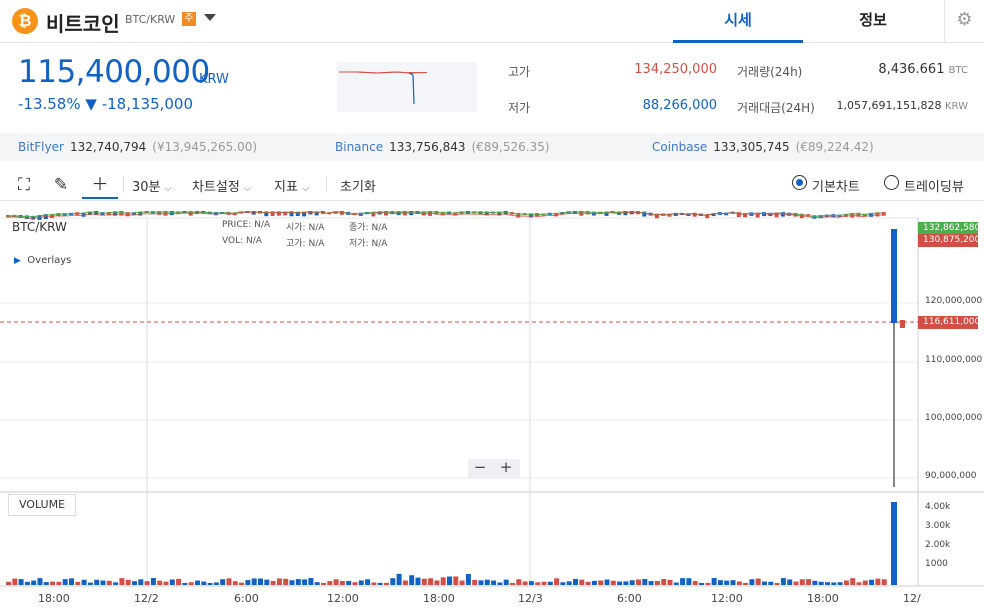 Image resolution: width=984 pixels, height=611 pixels. Describe the element at coordinates (359, 147) in the screenshot. I see `exchange-name: Binance` at that location.